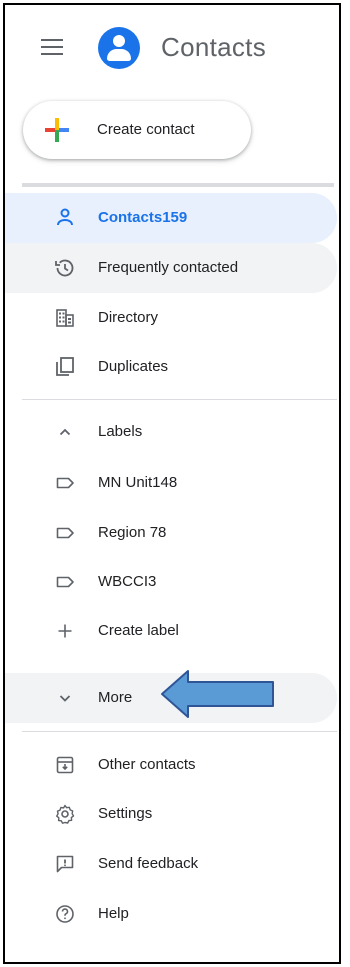 The image size is (350, 967). Describe the element at coordinates (125, 482) in the screenshot. I see `label-name: MN Unit` at that location.